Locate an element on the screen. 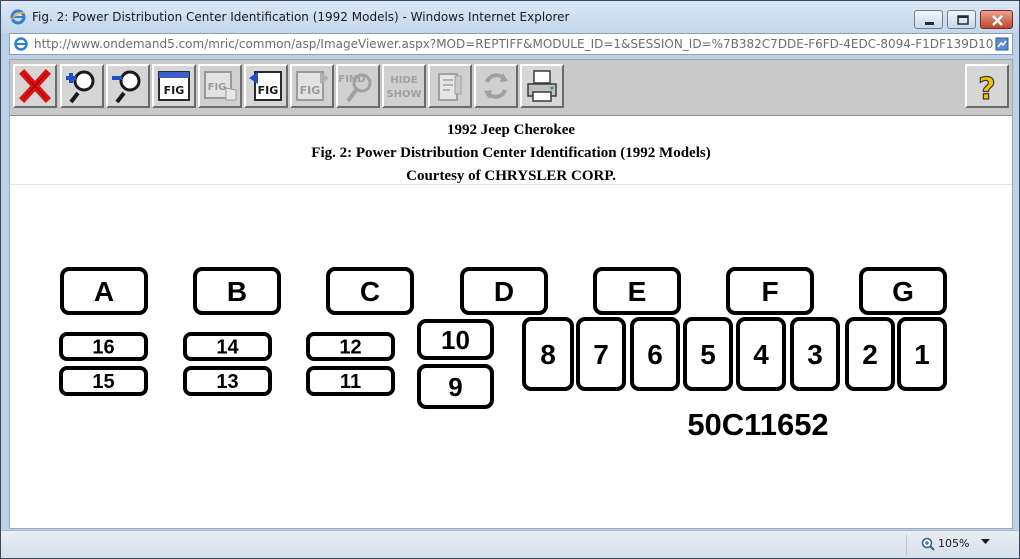  fuse-1-label: 1 is located at coordinates (922, 354).